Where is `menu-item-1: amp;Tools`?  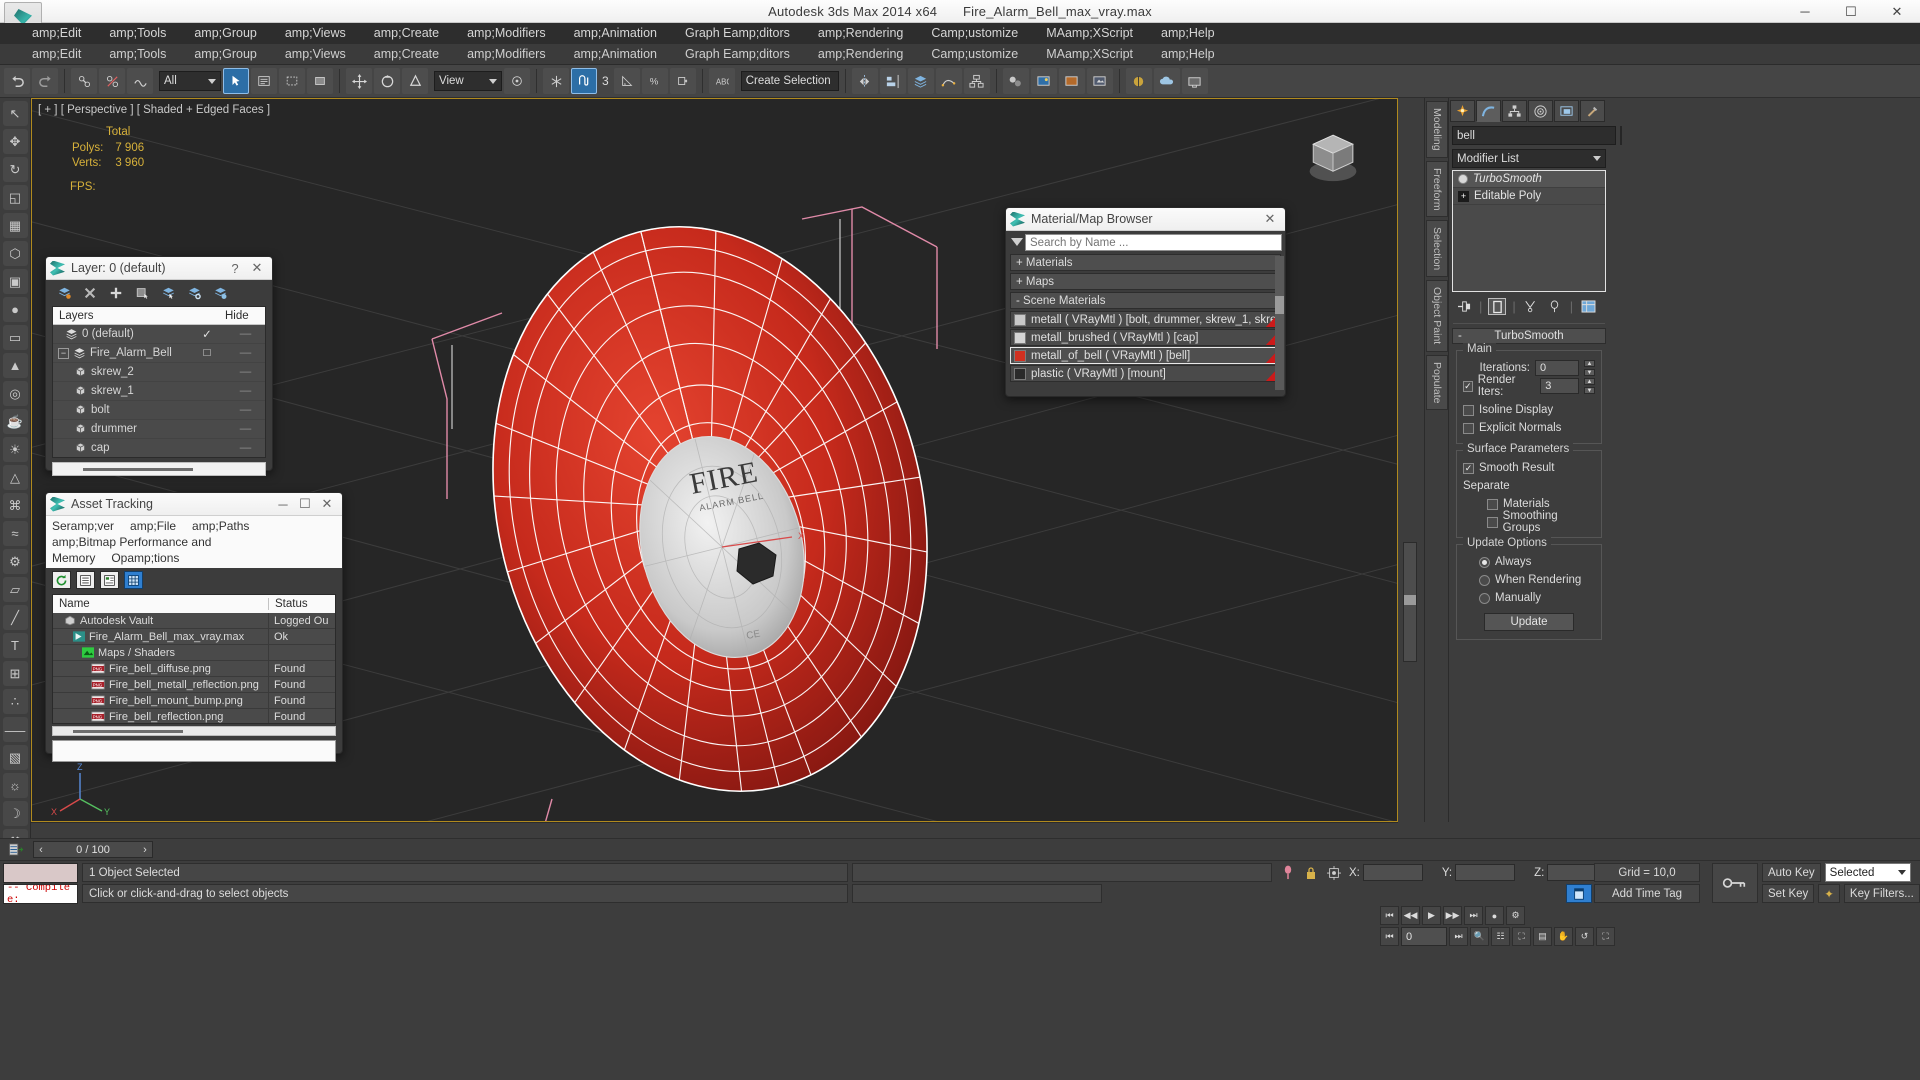
menu-item-1: amp;Tools is located at coordinates (137, 33).